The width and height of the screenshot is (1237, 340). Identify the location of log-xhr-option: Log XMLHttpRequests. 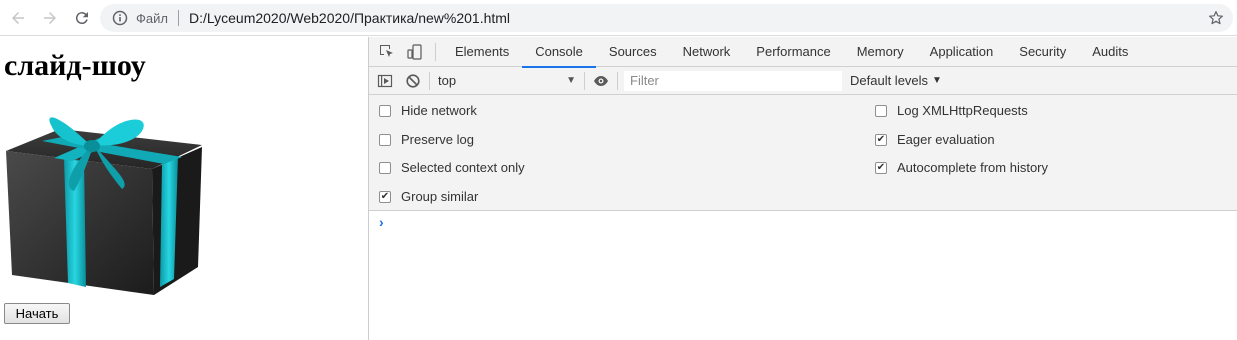
(951, 110).